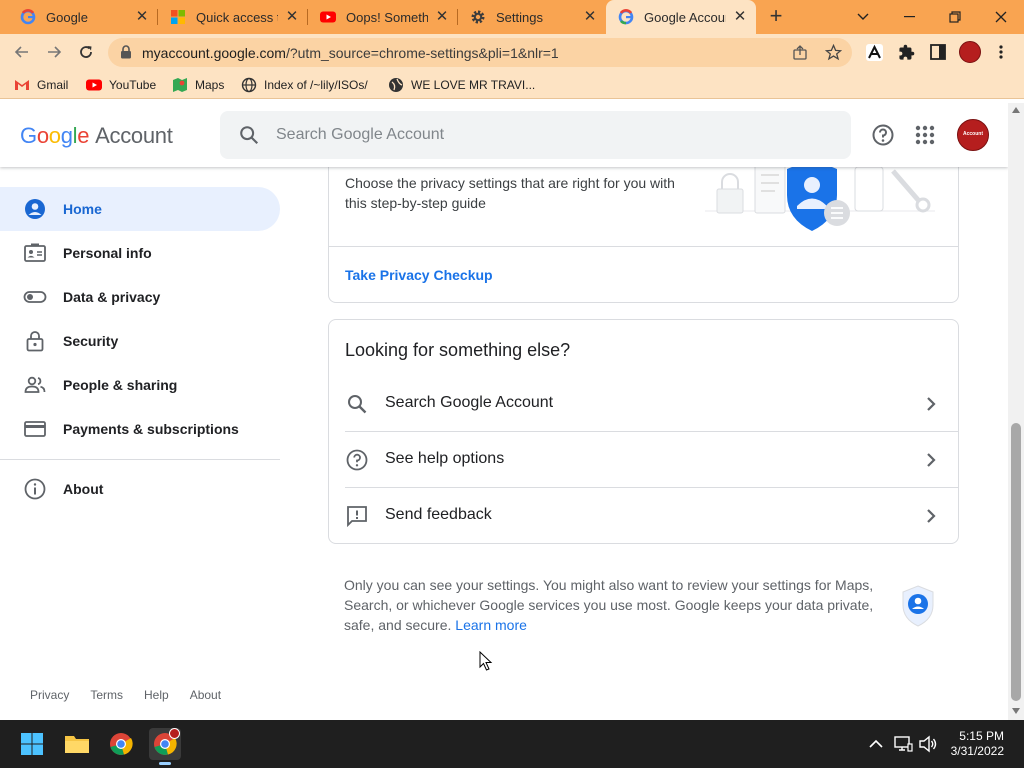 This screenshot has height=768, width=1024. Describe the element at coordinates (49, 695) in the screenshot. I see `footer-privacy-link: Privacy` at that location.